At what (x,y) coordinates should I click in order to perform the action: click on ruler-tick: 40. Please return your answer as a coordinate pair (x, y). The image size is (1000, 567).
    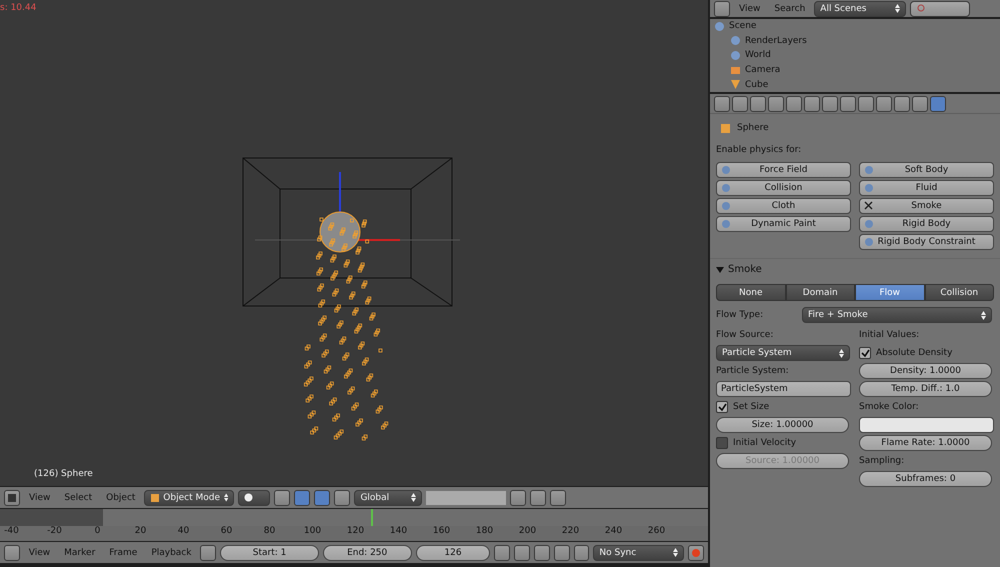
    Looking at the image, I should click on (183, 532).